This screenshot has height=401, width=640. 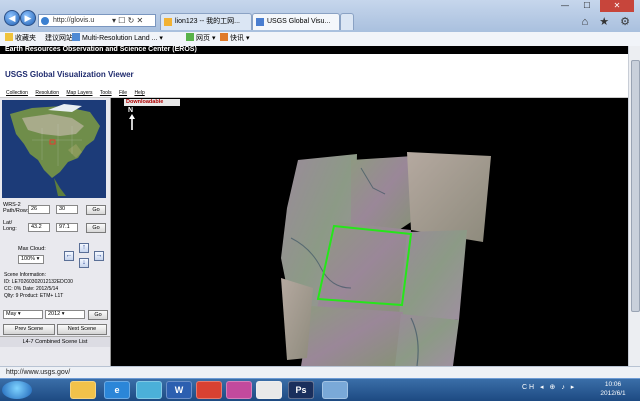 I want to click on back-button: ◀, so click(x=12, y=18).